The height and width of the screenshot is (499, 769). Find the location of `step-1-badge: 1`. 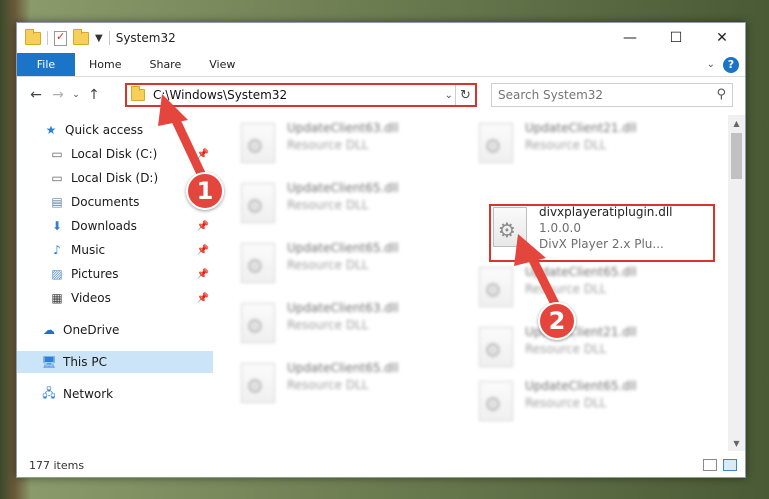

step-1-badge: 1 is located at coordinates (205, 191).